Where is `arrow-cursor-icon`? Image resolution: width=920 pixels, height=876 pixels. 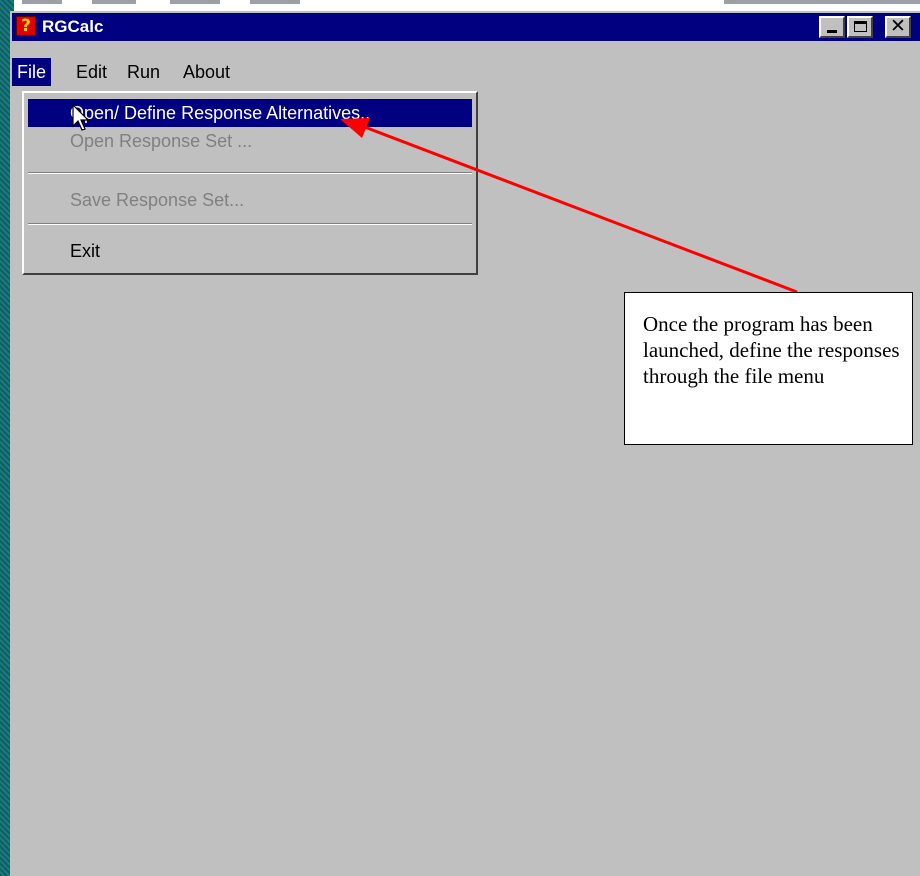
arrow-cursor-icon is located at coordinates (81, 117).